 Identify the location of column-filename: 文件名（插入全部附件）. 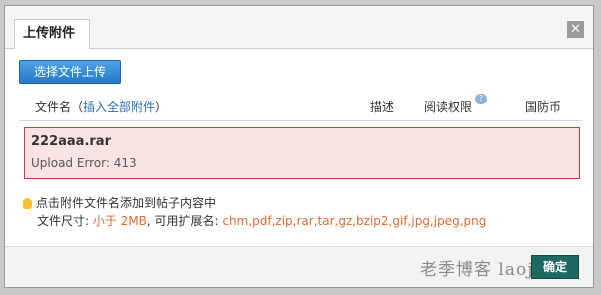
(101, 107).